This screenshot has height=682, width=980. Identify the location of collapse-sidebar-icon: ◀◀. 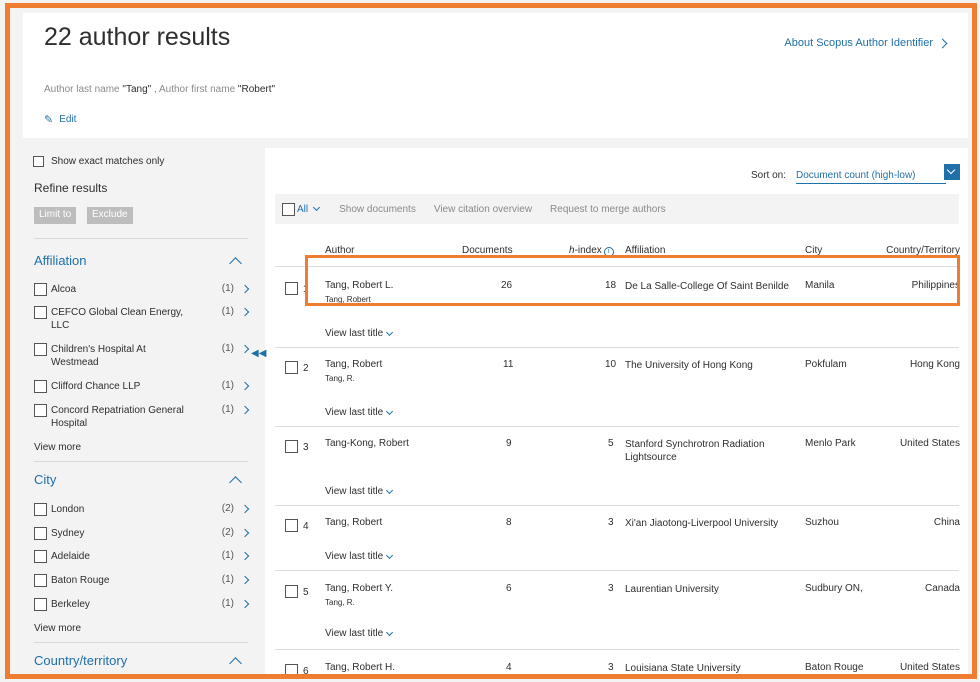
(258, 353).